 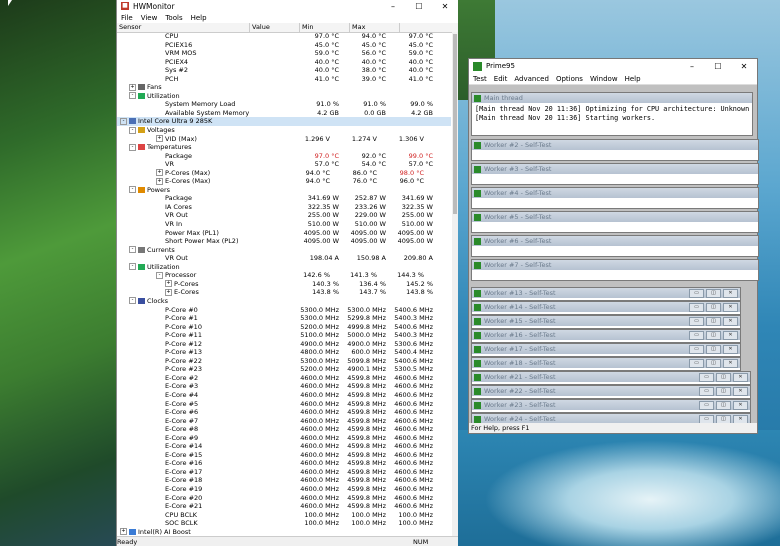 What do you see at coordinates (284, 446) in the screenshot?
I see `sensor-row: E-Core #14 4600.0 MHz 4599.8 MHz 4600.6 MHz` at bounding box center [284, 446].